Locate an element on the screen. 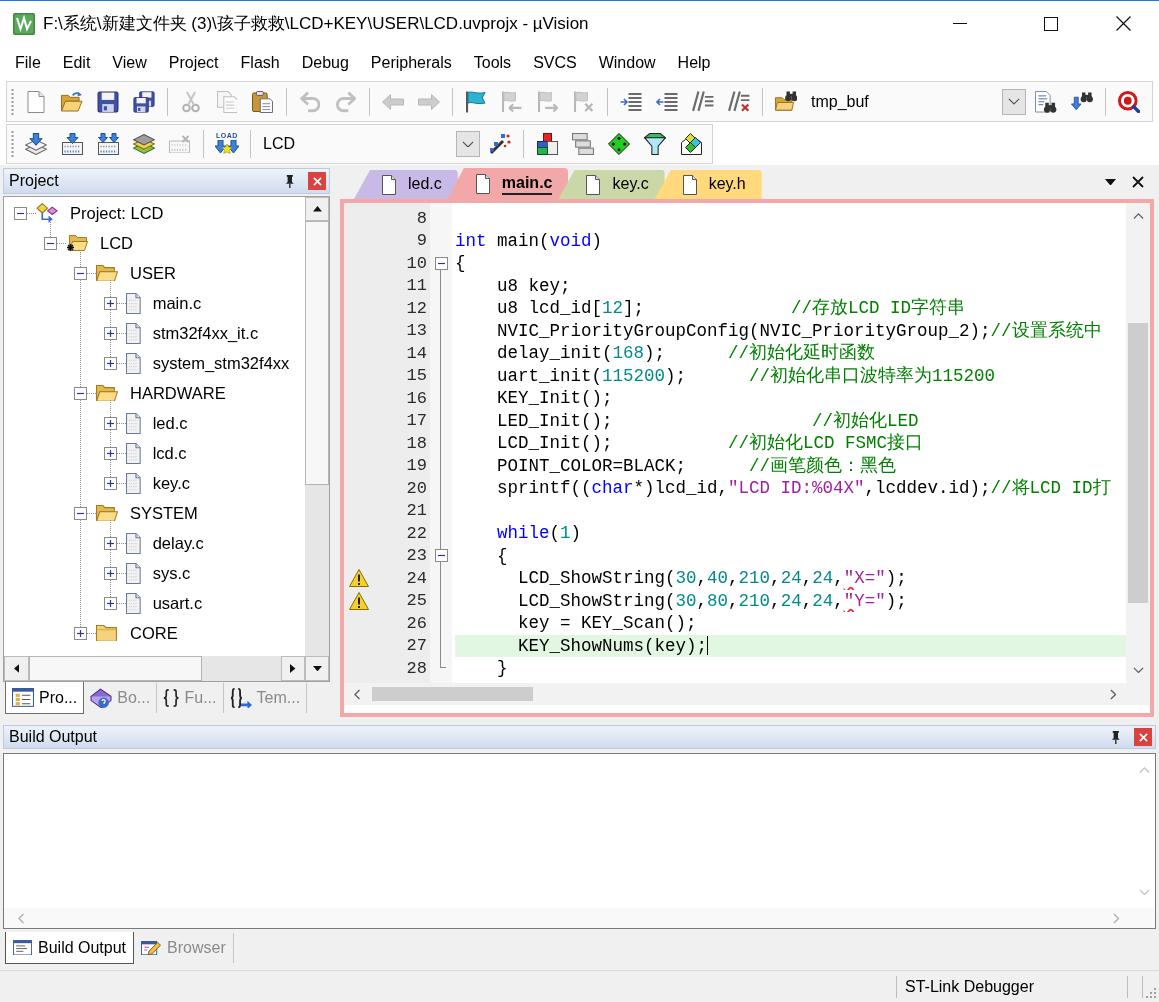  code-line: POINT_COLOR=BLACK; //画笔颜色：黑色 is located at coordinates (697, 465).